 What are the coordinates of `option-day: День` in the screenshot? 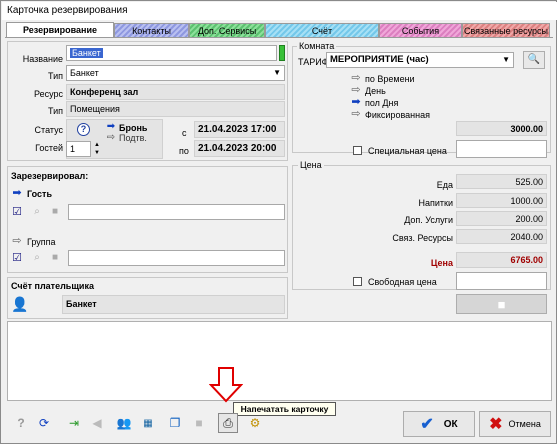 It's located at (375, 91).